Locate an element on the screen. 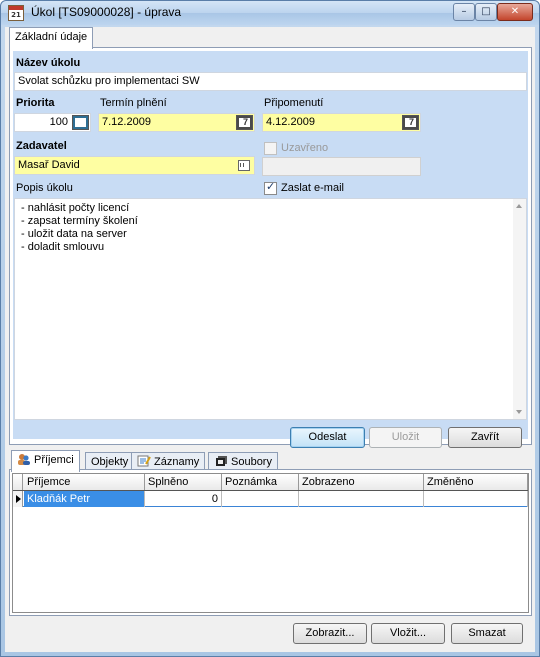  task-name-field: Svolat schůzku pro implementaci SW is located at coordinates (270, 81).